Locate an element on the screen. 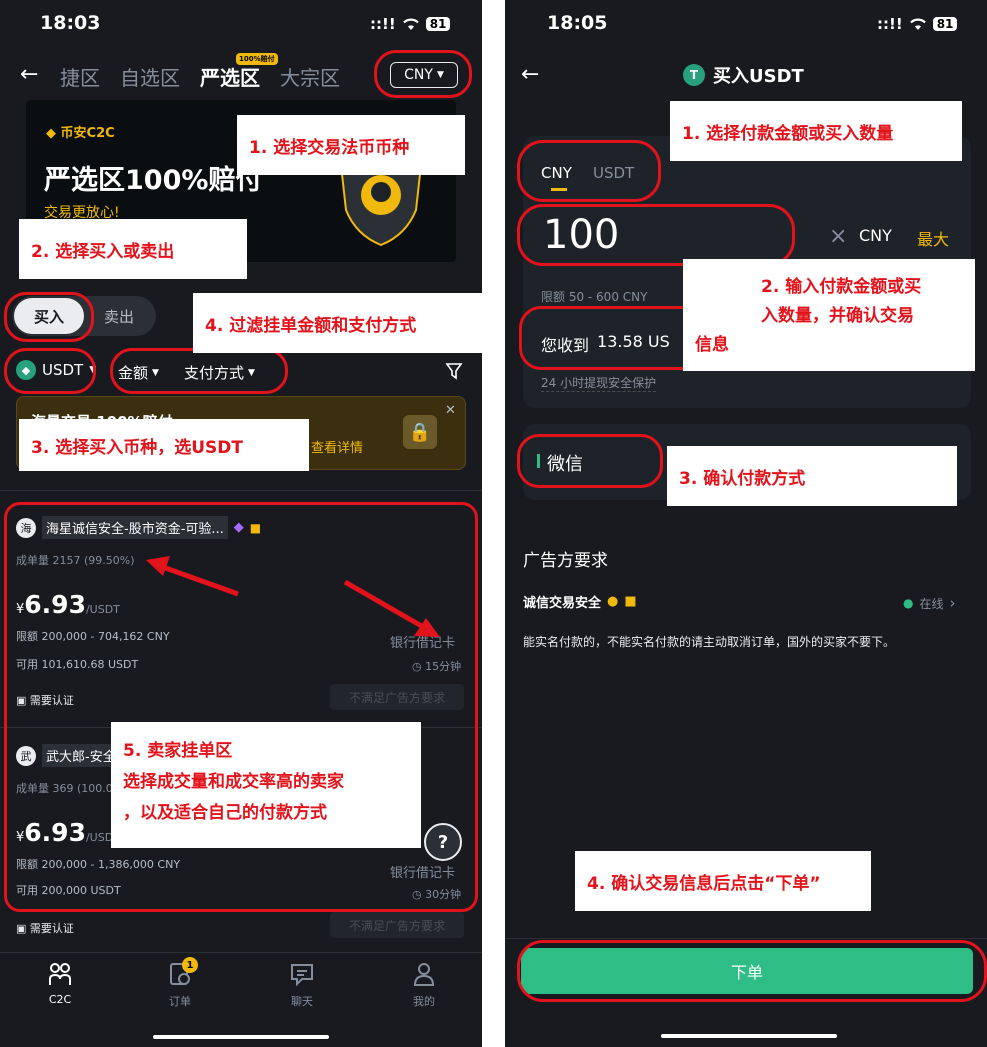 The image size is (987, 1047). back-arrow-icon: ← is located at coordinates (530, 74).